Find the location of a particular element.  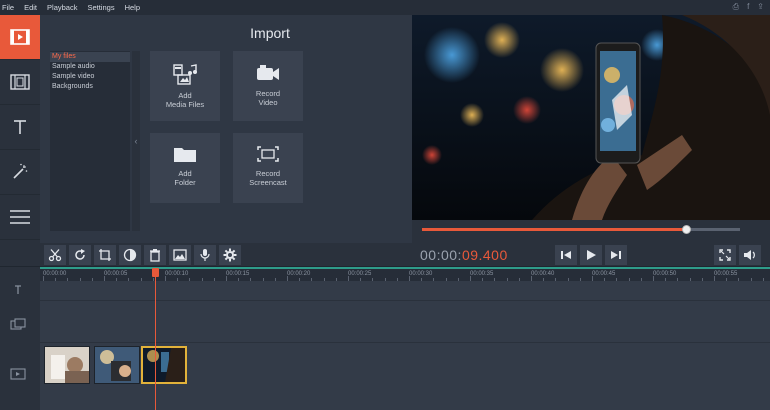

video-track-icon is located at coordinates (18, 374).